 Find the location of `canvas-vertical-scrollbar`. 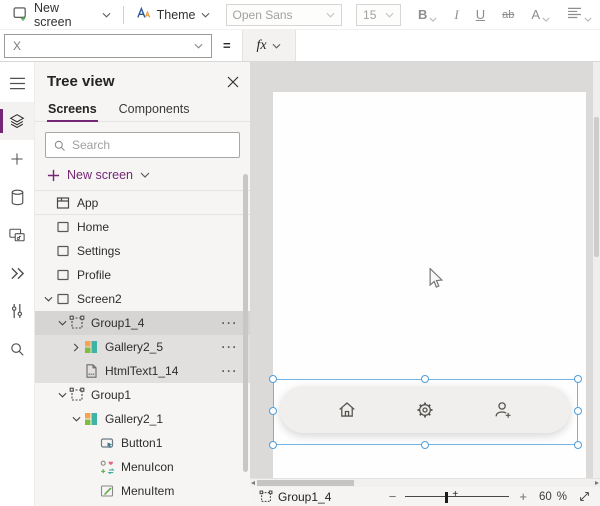

canvas-vertical-scrollbar is located at coordinates (596, 270).